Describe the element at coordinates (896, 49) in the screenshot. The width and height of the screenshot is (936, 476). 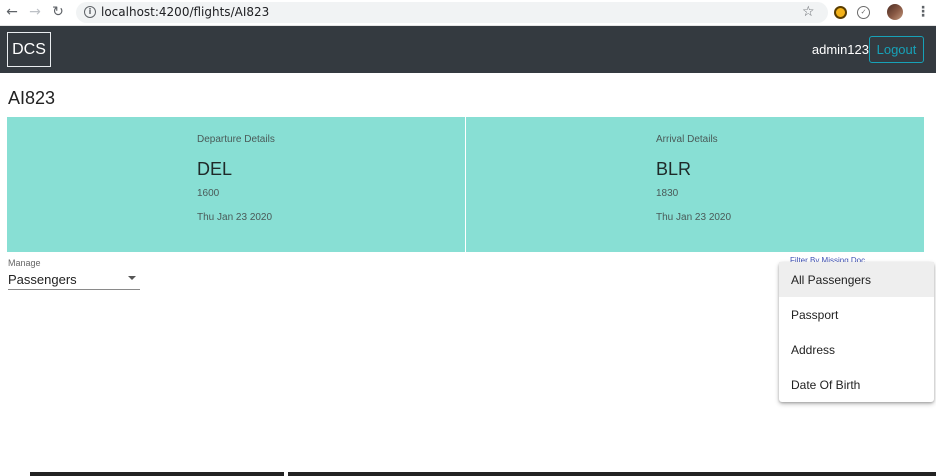
I see `logout-button: Logout` at that location.